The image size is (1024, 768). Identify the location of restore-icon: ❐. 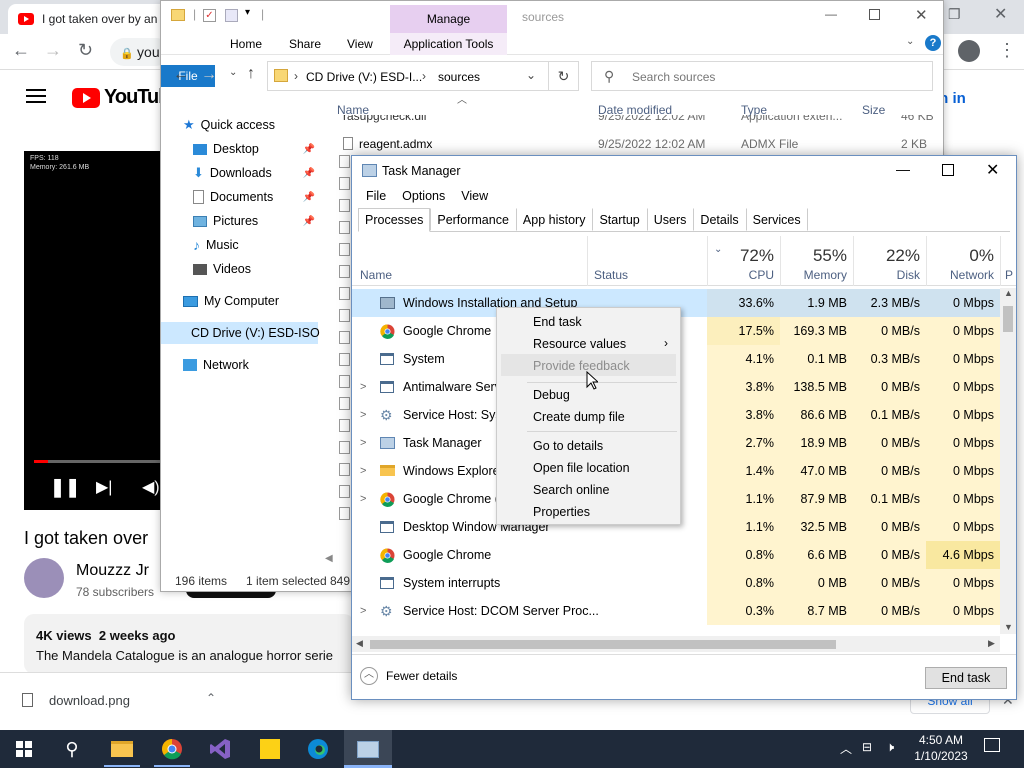
(954, 14).